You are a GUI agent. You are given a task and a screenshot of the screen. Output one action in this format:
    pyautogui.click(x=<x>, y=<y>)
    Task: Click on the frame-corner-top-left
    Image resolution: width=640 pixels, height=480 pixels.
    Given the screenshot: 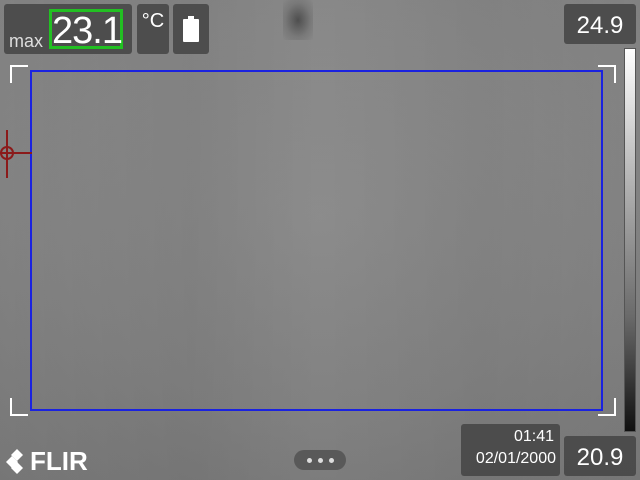 What is the action you would take?
    pyautogui.click(x=19, y=74)
    